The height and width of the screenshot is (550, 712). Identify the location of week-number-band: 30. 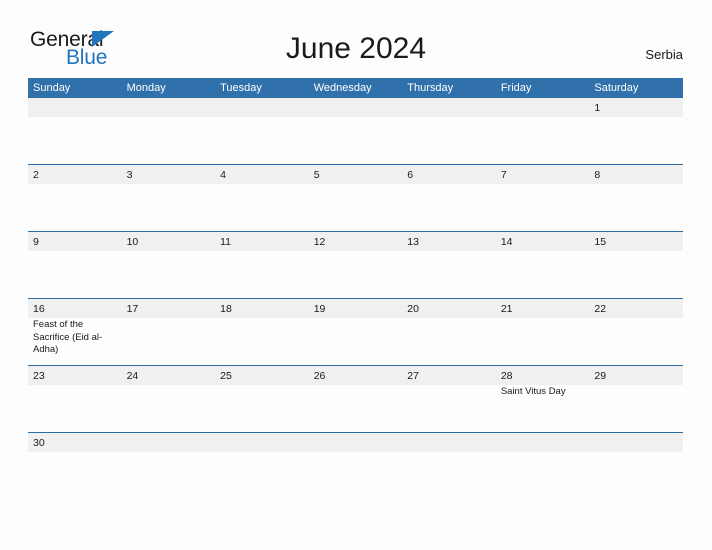
(355, 442).